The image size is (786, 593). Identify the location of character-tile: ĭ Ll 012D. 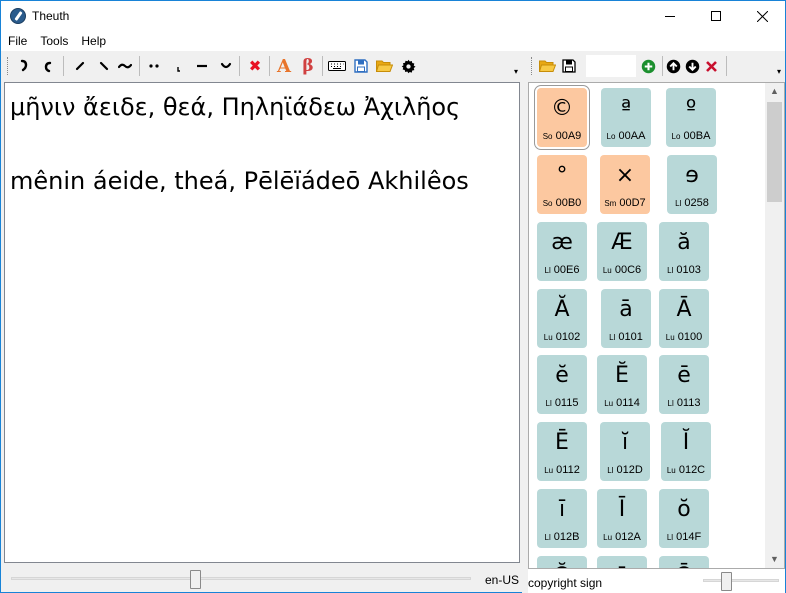
(625, 451).